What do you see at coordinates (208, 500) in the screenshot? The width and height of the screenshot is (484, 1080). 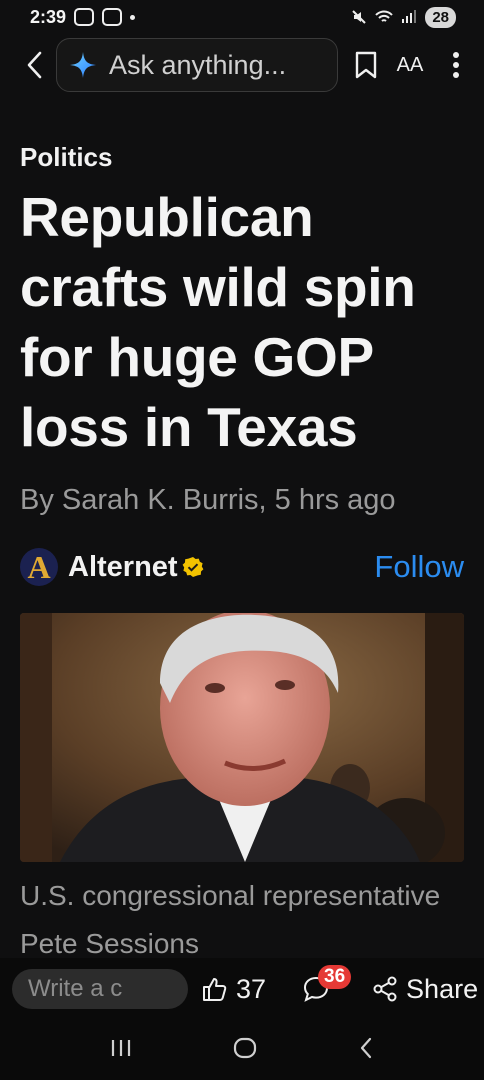 I see `article-byline: By Sarah K. Burris, 5 hrs ago` at bounding box center [208, 500].